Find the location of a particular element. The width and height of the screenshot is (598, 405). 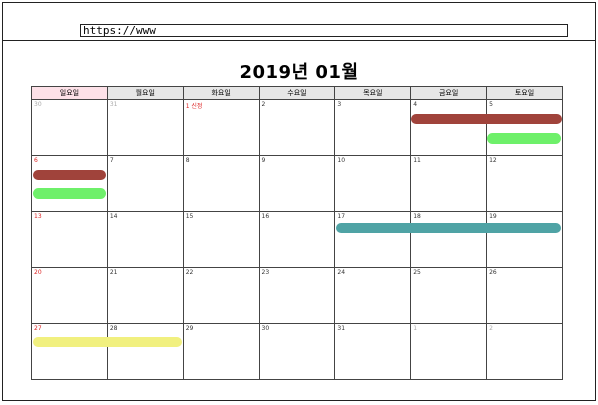

day-number: 18 is located at coordinates (417, 216).